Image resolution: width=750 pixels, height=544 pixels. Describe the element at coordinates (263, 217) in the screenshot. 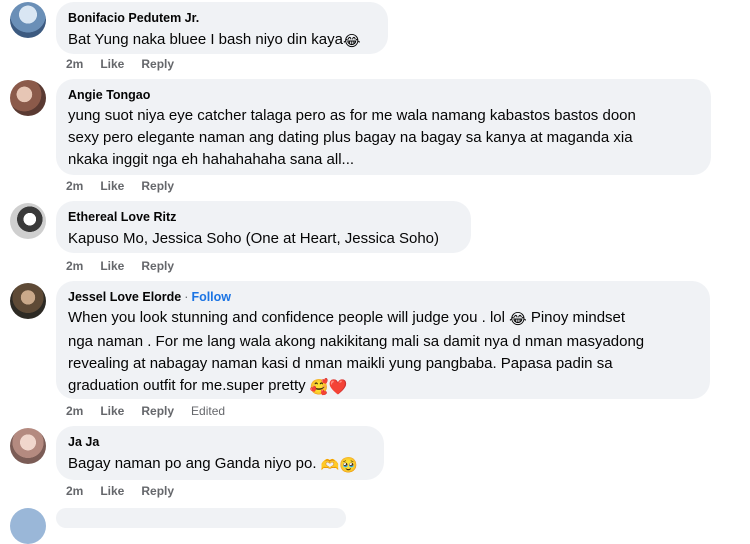

I see `comment-author: Ethereal Love Ritz` at that location.